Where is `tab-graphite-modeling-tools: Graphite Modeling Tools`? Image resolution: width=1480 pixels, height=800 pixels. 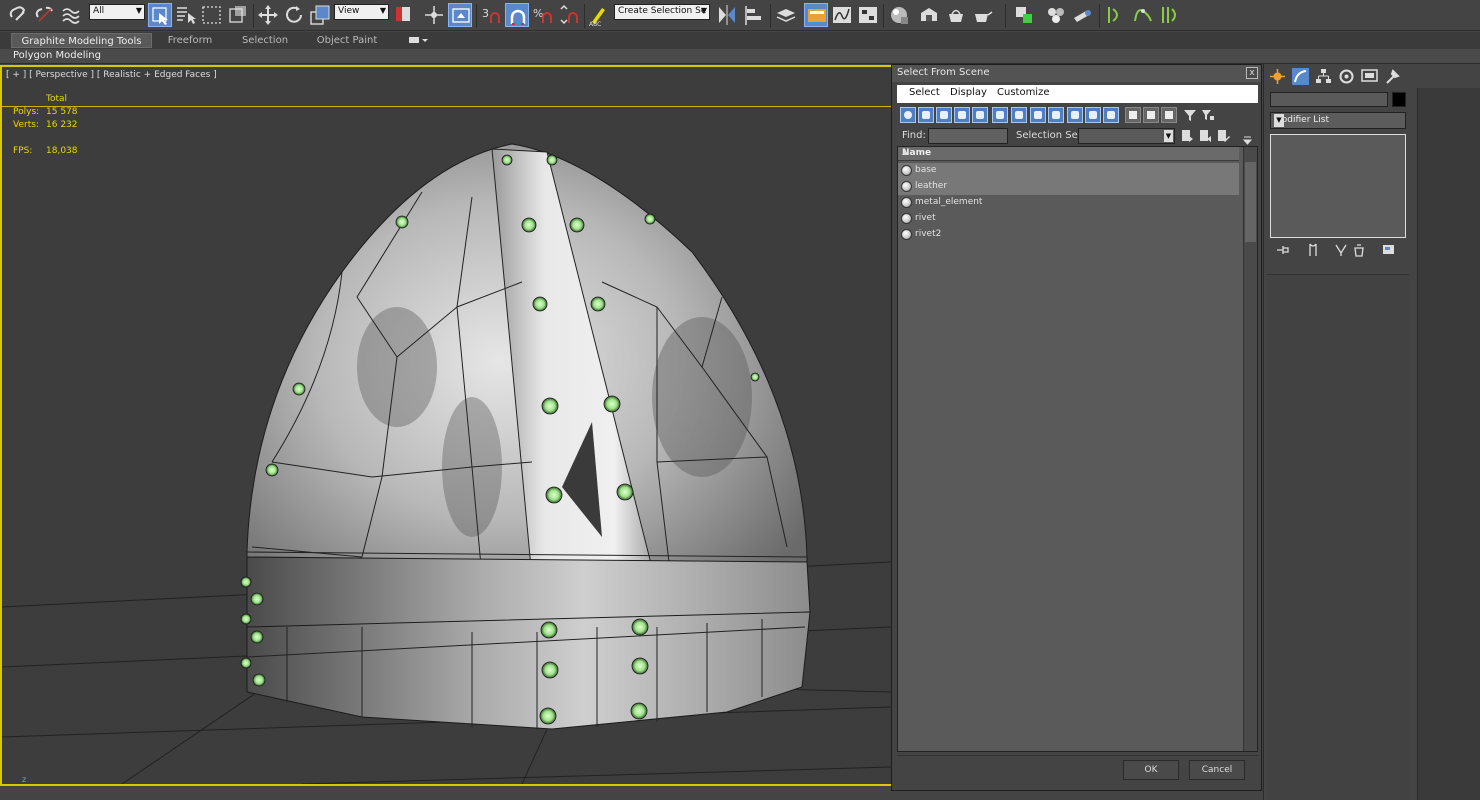 tab-graphite-modeling-tools: Graphite Modeling Tools is located at coordinates (81, 40).